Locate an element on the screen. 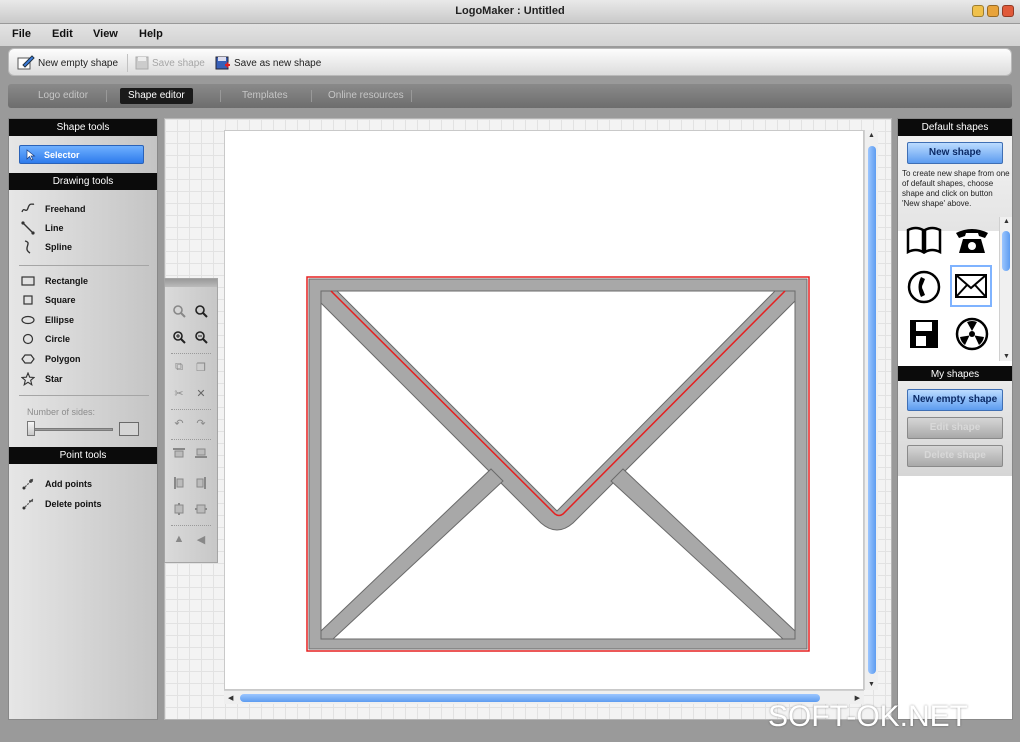  save-shape-button: Save shape is located at coordinates (170, 63).